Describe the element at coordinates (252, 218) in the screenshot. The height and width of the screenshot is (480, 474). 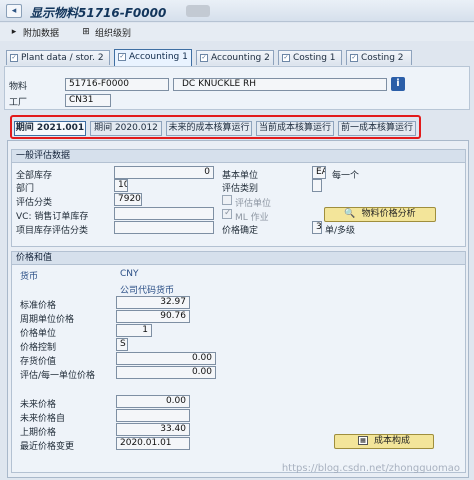
I see `ml-act-label: ML 作业` at that location.